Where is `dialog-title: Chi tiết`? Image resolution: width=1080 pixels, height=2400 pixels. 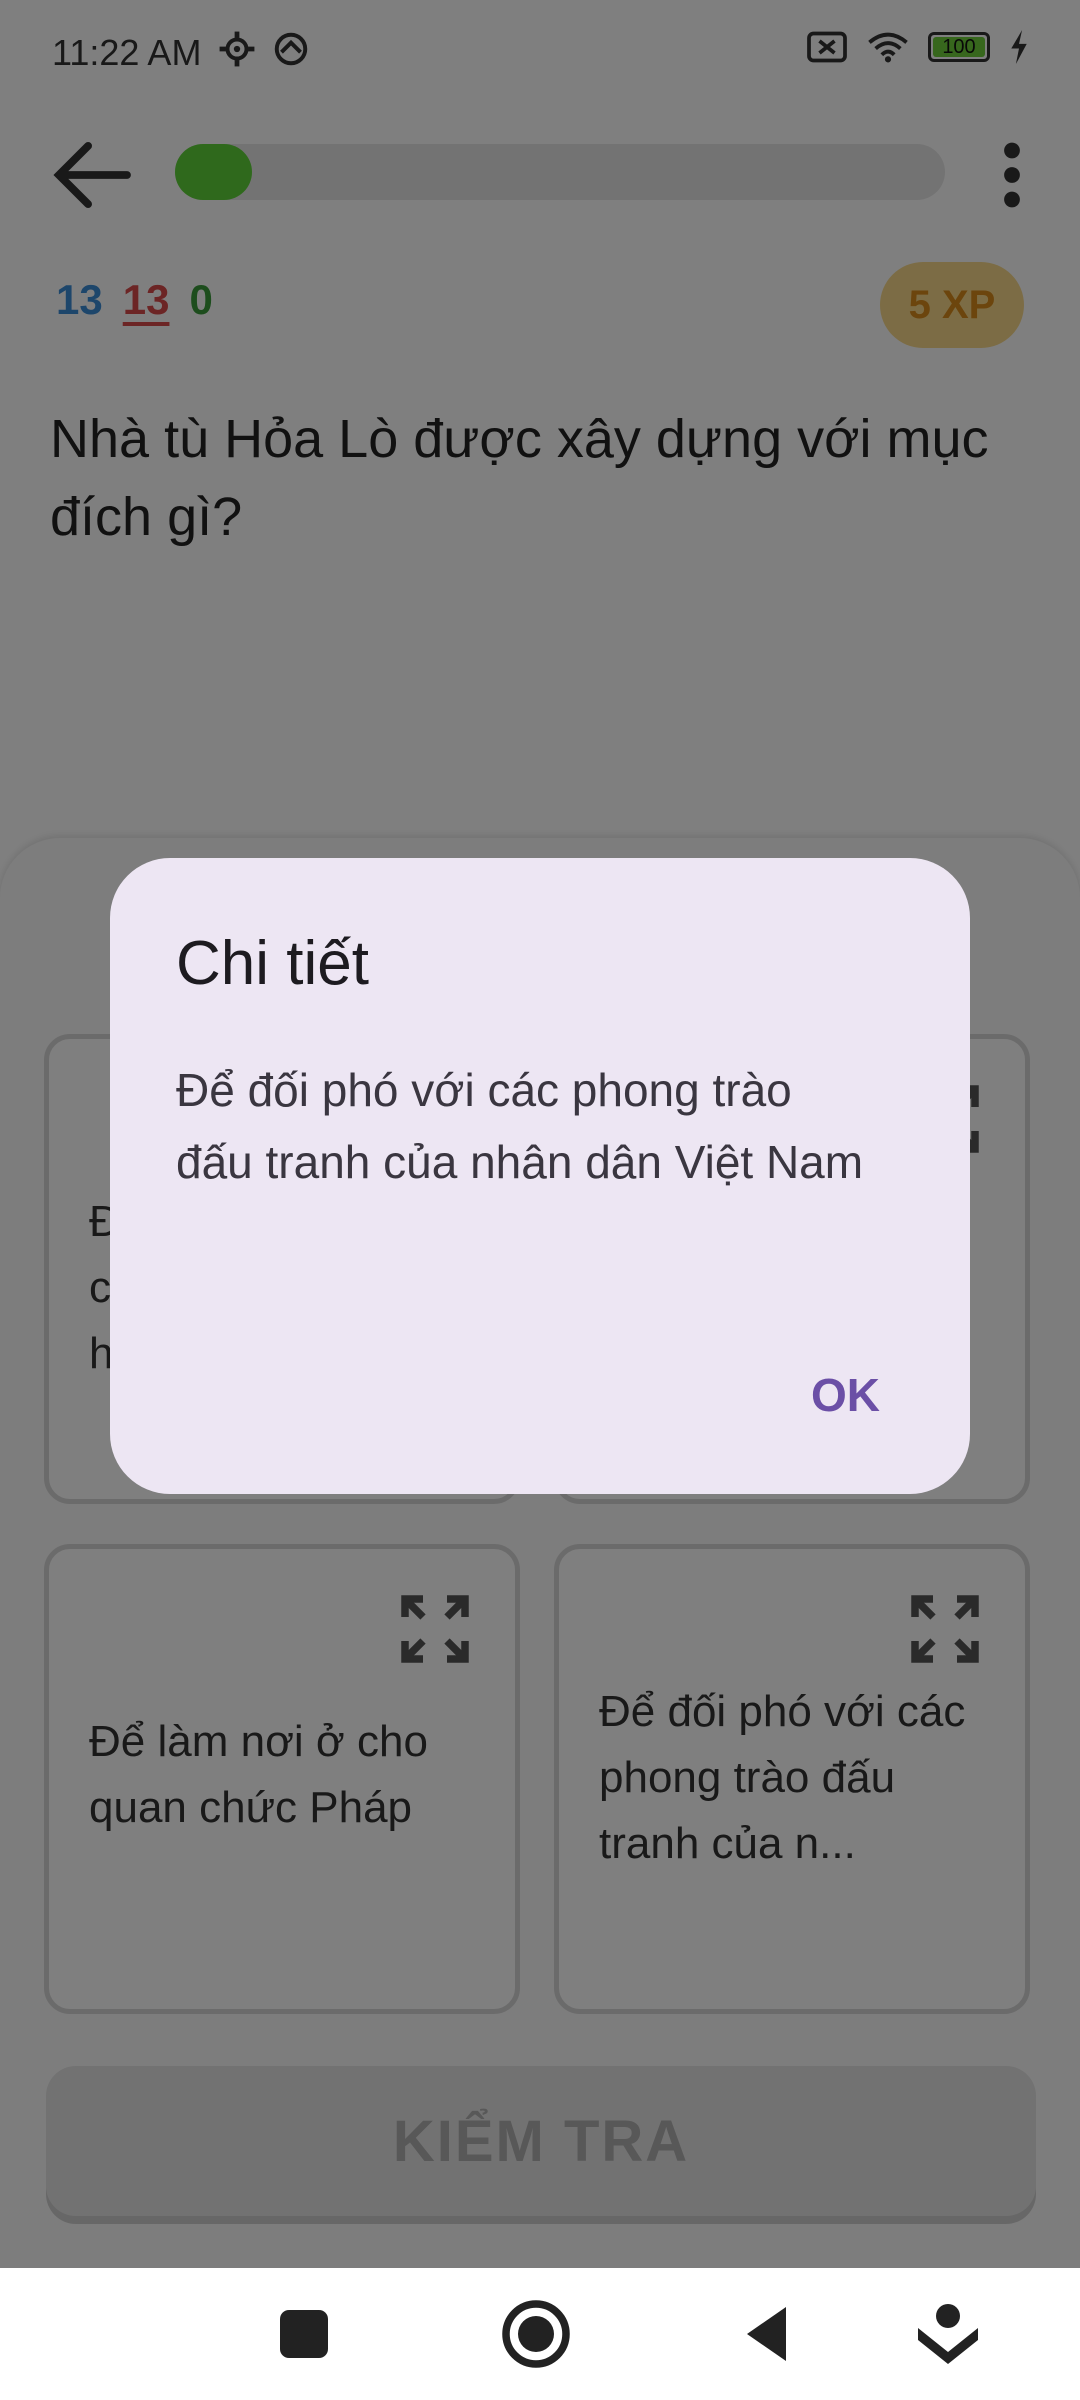 dialog-title: Chi tiết is located at coordinates (272, 963).